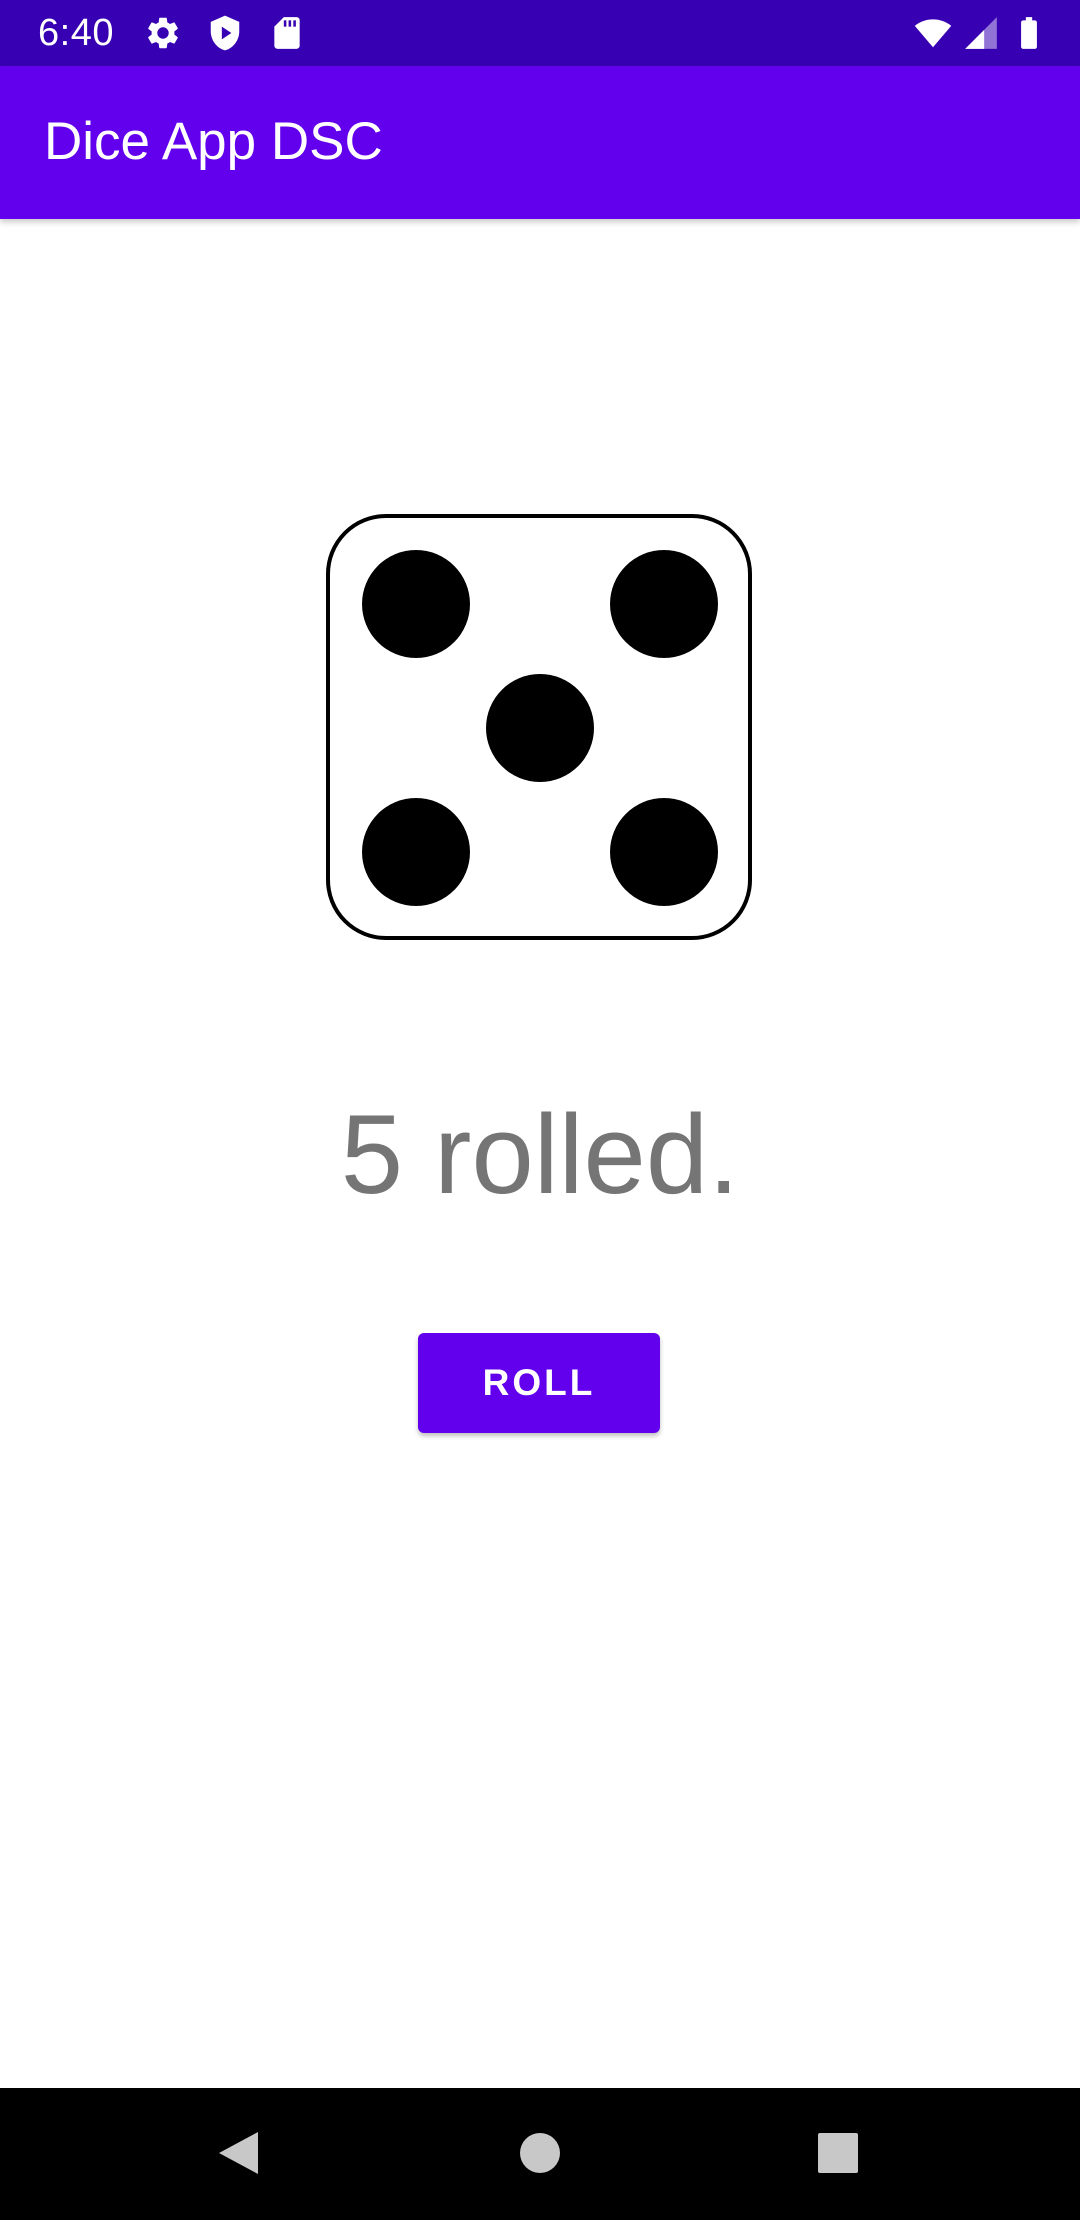  What do you see at coordinates (163, 33) in the screenshot?
I see `settings-icon` at bounding box center [163, 33].